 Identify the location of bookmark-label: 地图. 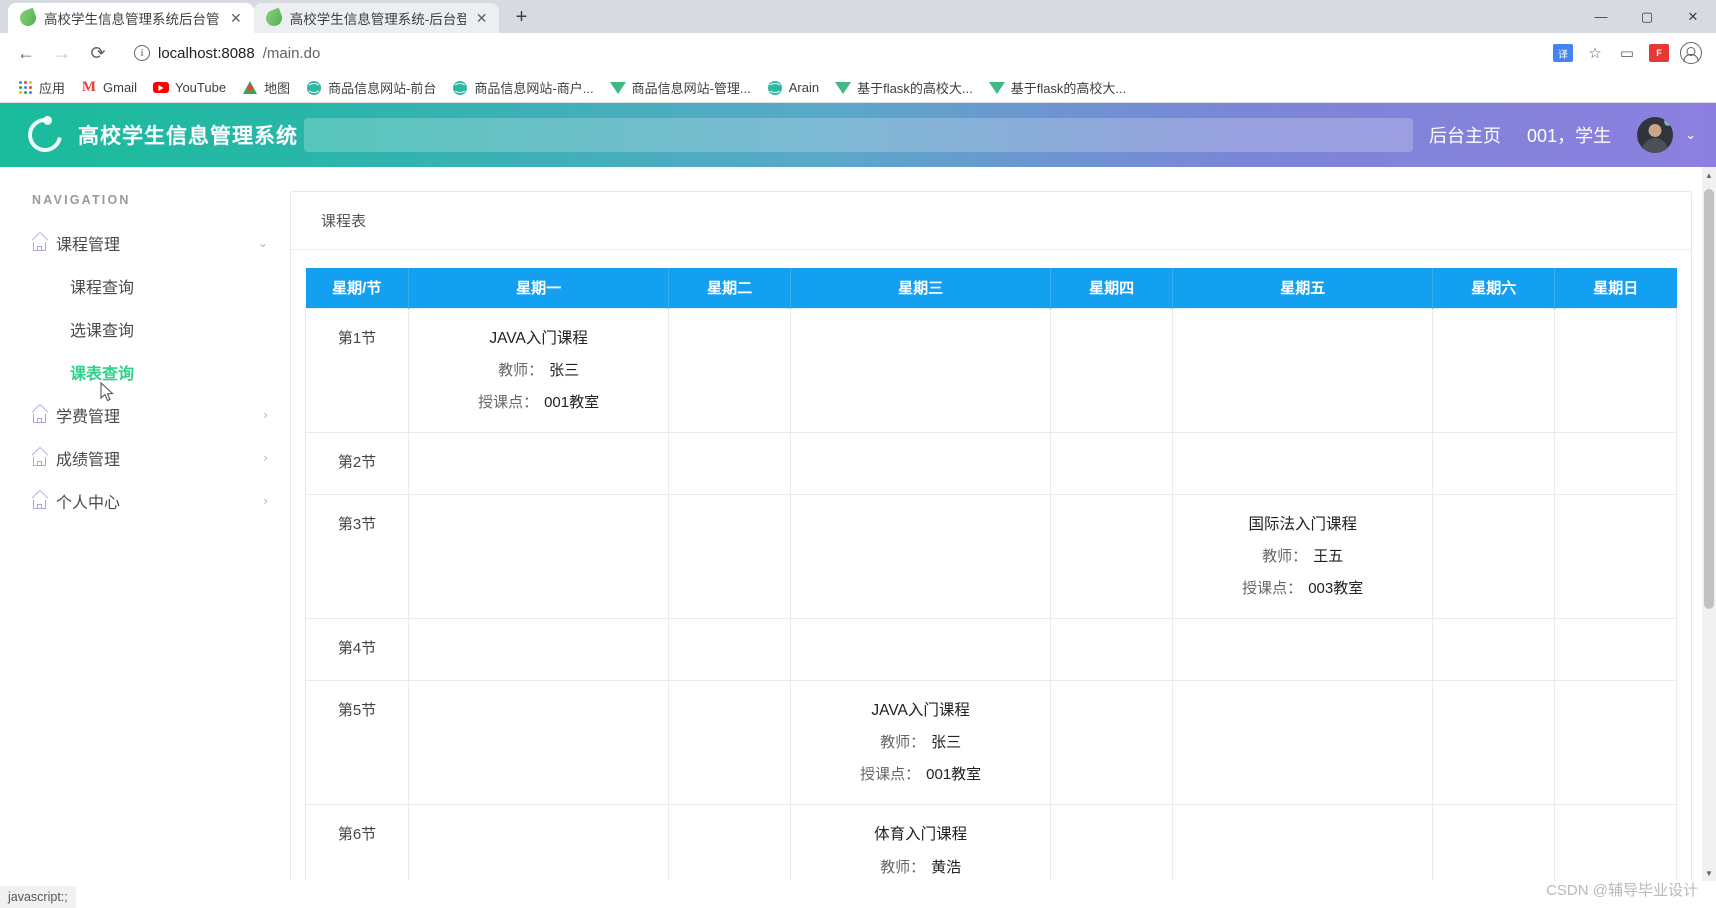
(277, 88).